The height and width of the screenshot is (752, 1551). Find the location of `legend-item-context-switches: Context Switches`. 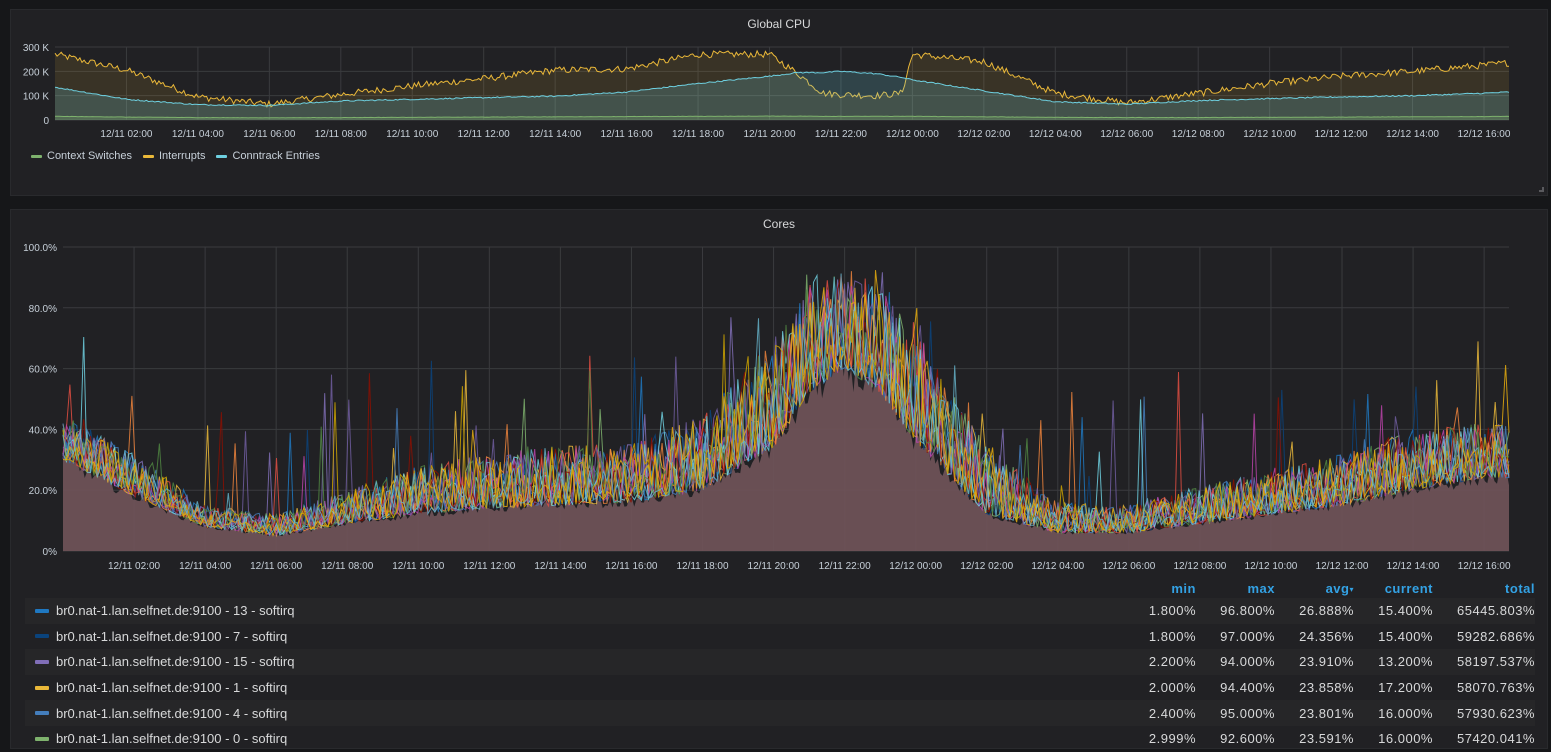

legend-item-context-switches: Context Switches is located at coordinates (81, 156).